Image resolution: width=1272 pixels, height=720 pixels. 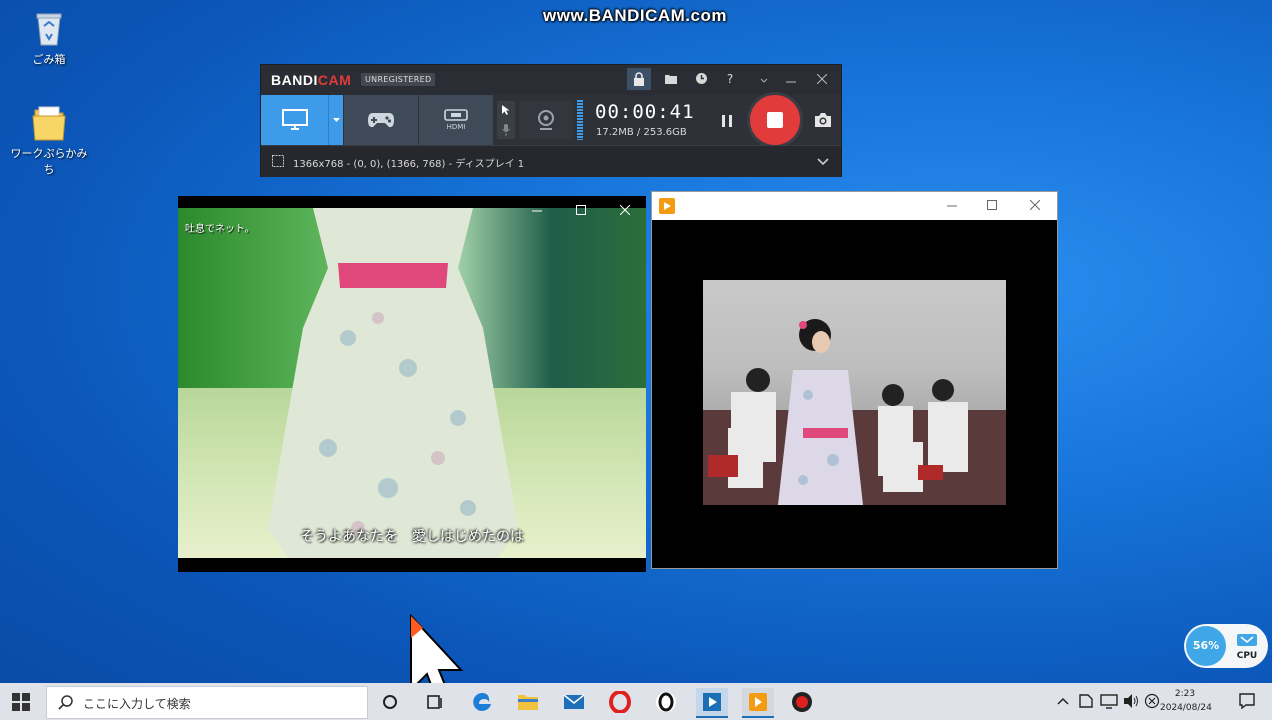 I want to click on mail-icon, so click(x=574, y=701).